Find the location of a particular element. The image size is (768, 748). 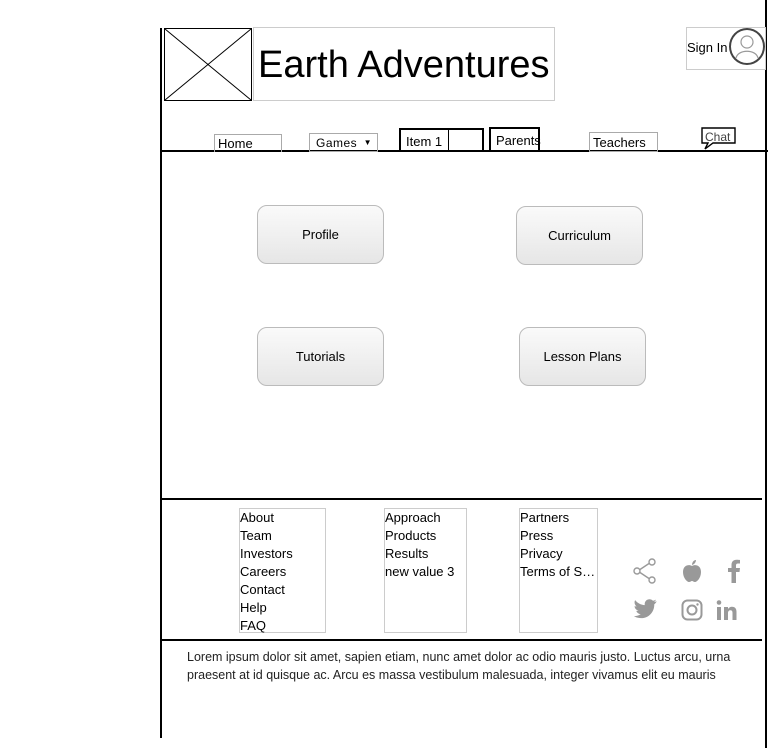

profile-button: Profile is located at coordinates (320, 234).